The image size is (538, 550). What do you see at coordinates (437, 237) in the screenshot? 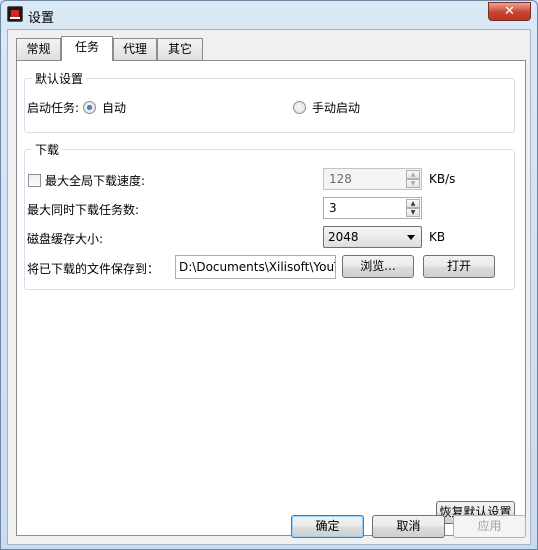
I see `disk-cache-unit: KB` at bounding box center [437, 237].